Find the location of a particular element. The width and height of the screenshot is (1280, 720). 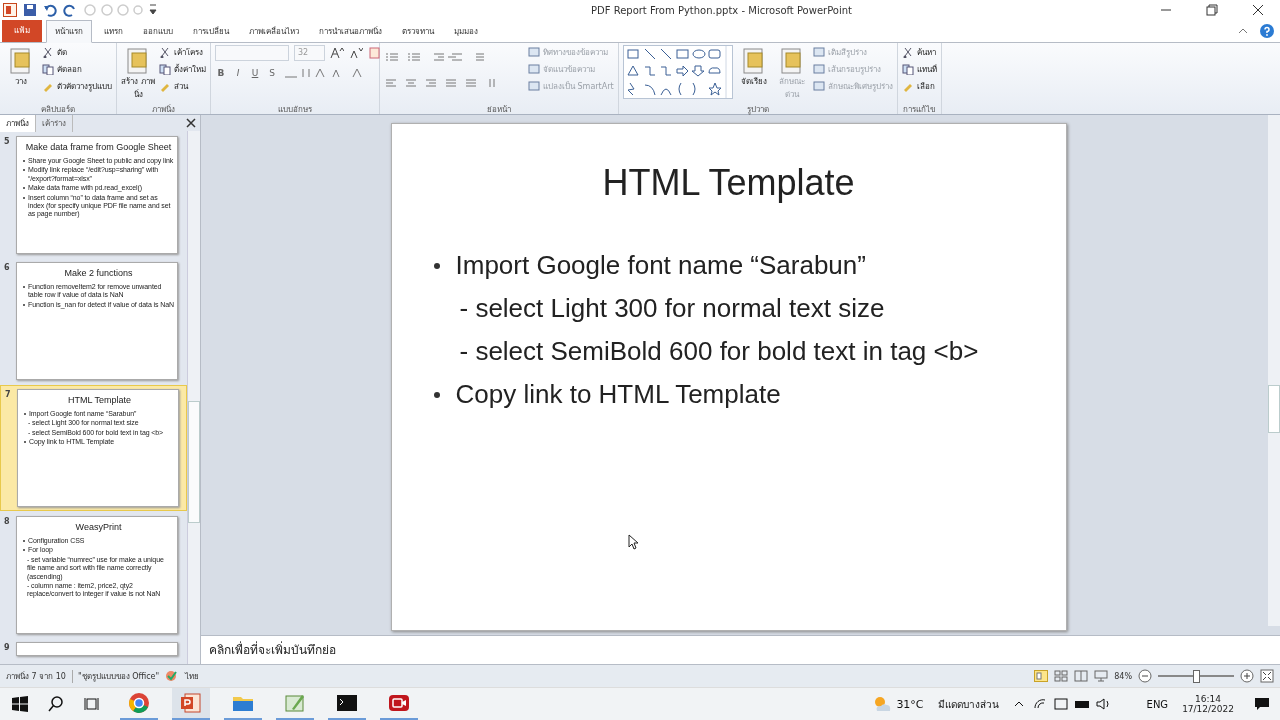

fit-window-icon is located at coordinates (1267, 676).